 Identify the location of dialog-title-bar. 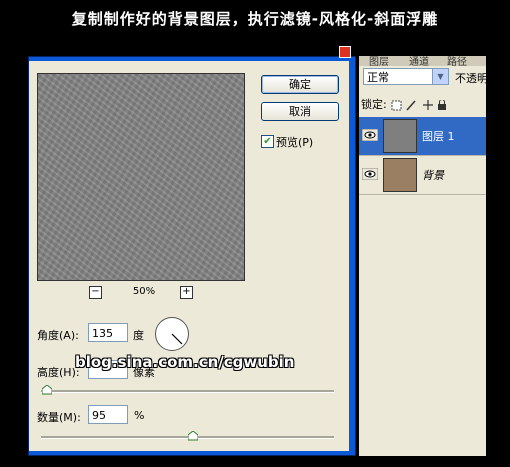
(192, 59).